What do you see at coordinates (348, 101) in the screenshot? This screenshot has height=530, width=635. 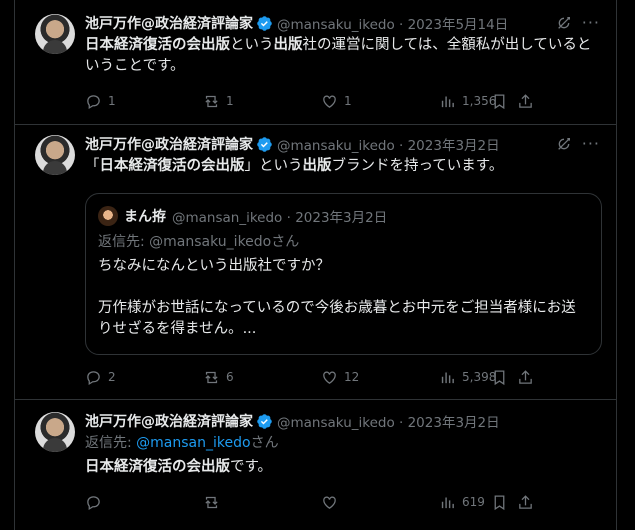 I see `like-count: 1` at bounding box center [348, 101].